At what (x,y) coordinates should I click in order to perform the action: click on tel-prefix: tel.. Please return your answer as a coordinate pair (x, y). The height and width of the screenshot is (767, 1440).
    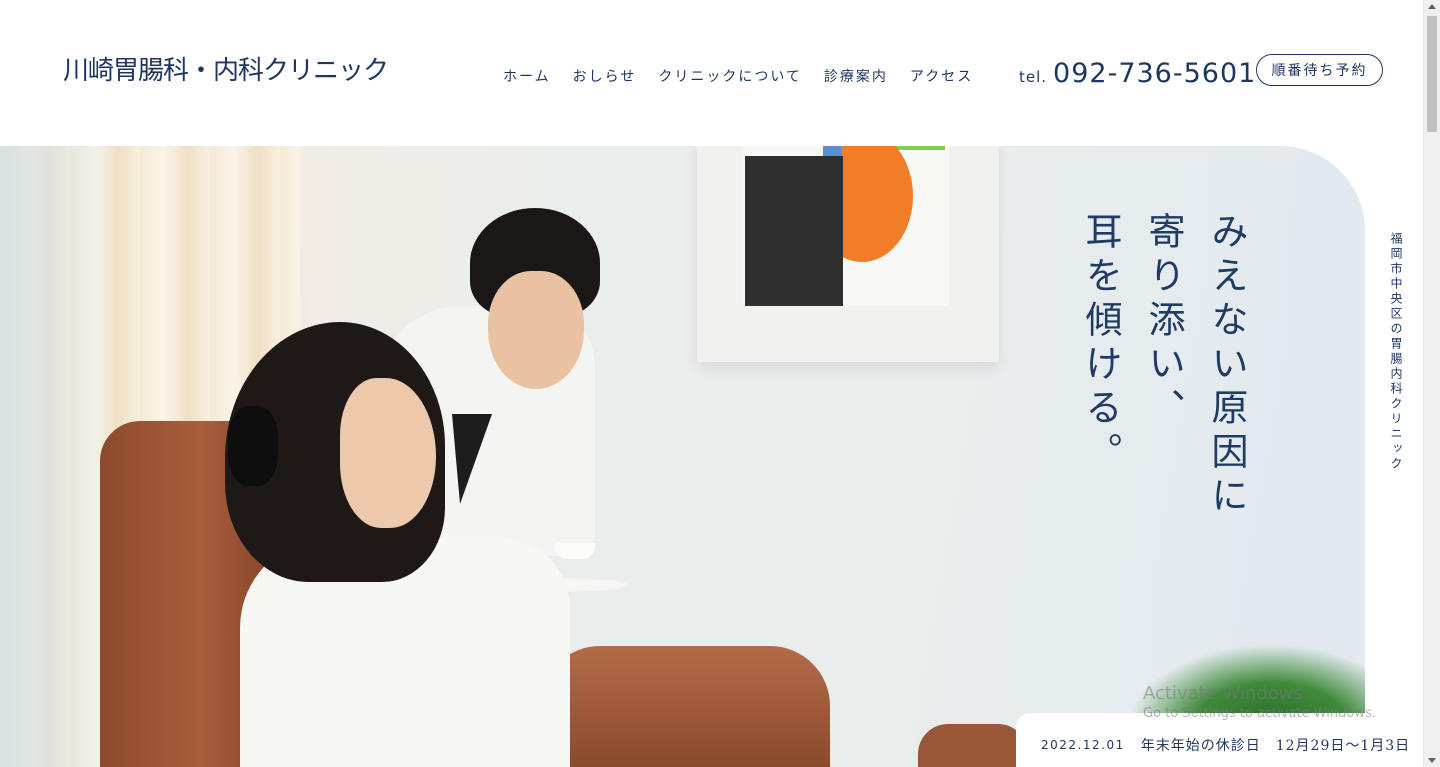
    Looking at the image, I should click on (1033, 77).